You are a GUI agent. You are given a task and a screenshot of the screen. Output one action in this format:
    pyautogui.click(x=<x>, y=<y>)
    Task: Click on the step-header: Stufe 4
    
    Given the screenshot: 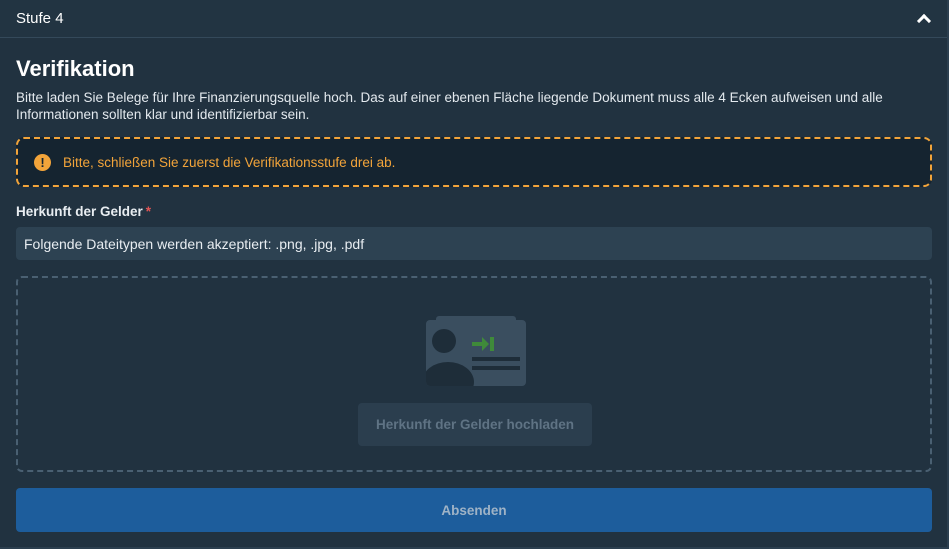 What is the action you would take?
    pyautogui.click(x=473, y=19)
    